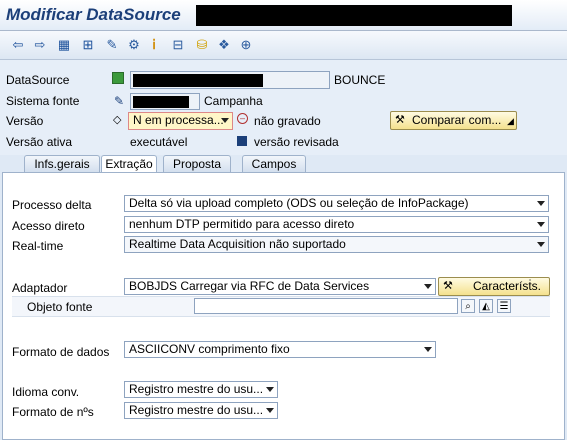  I want to click on data-format-label: Formato de dados, so click(61, 352).